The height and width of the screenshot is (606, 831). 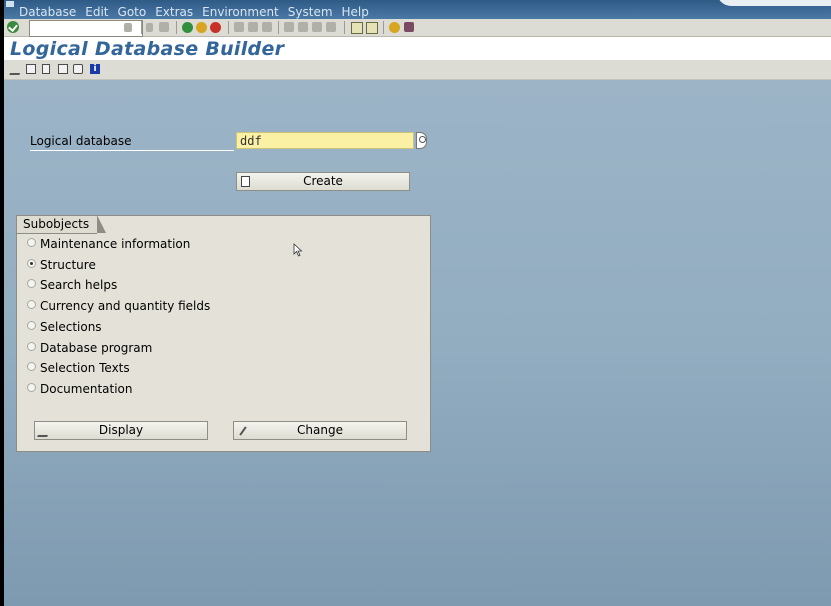 What do you see at coordinates (417, 48) in the screenshot?
I see `title-bar: Logical Database Builder` at bounding box center [417, 48].